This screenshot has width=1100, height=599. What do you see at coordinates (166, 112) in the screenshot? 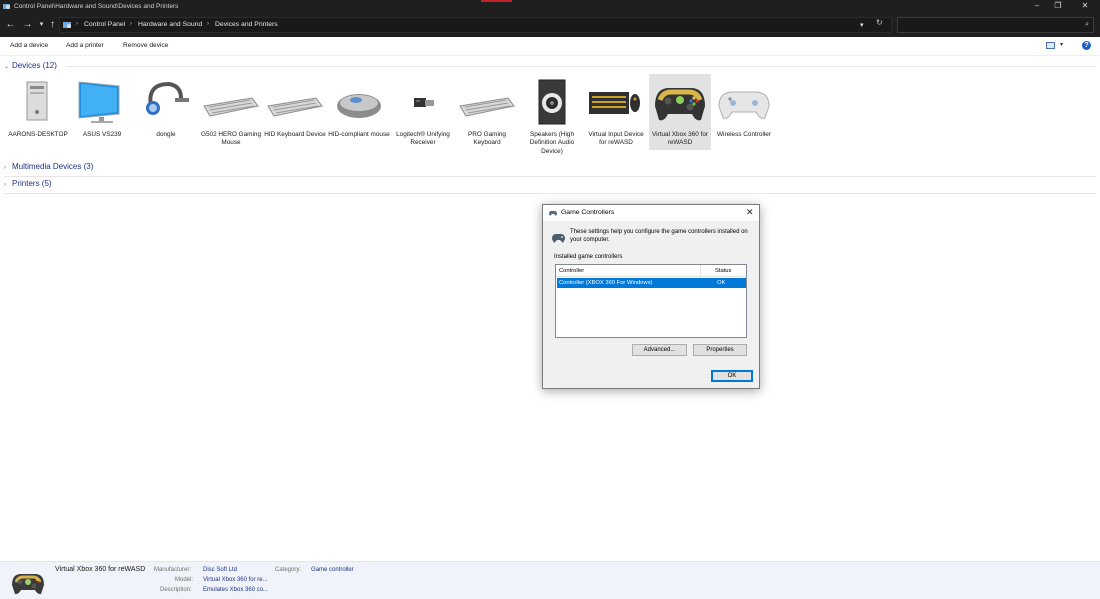
I see `device-tile: dongle` at bounding box center [166, 112].